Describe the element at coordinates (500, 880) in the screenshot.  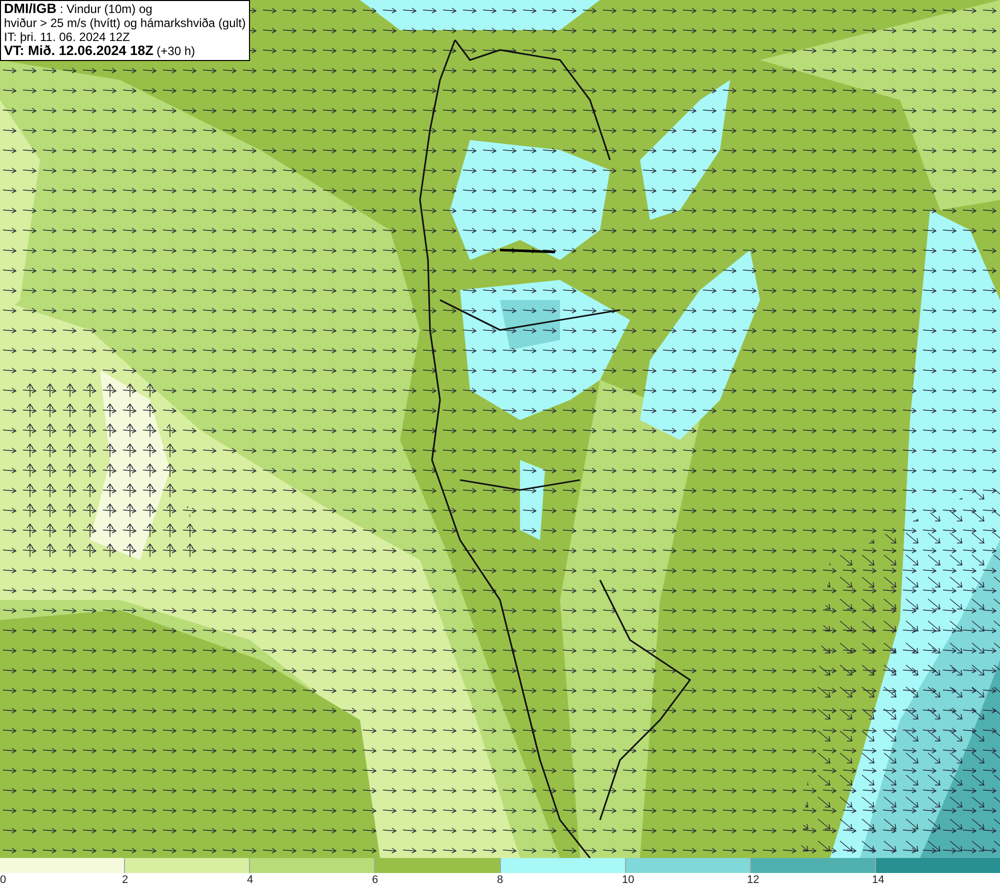
I see `legend-label: 8` at that location.